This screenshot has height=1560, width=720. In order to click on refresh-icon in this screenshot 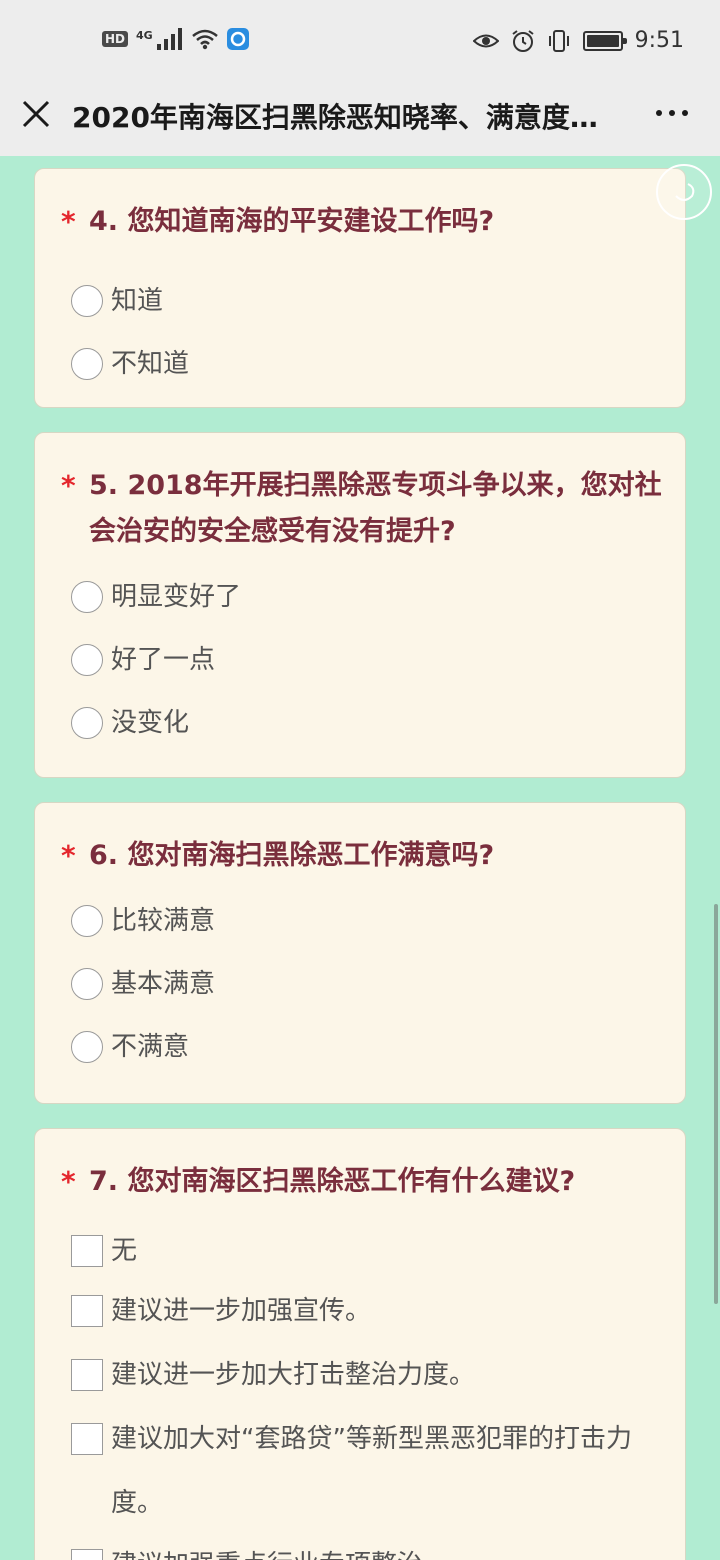, I will do `click(685, 192)`.